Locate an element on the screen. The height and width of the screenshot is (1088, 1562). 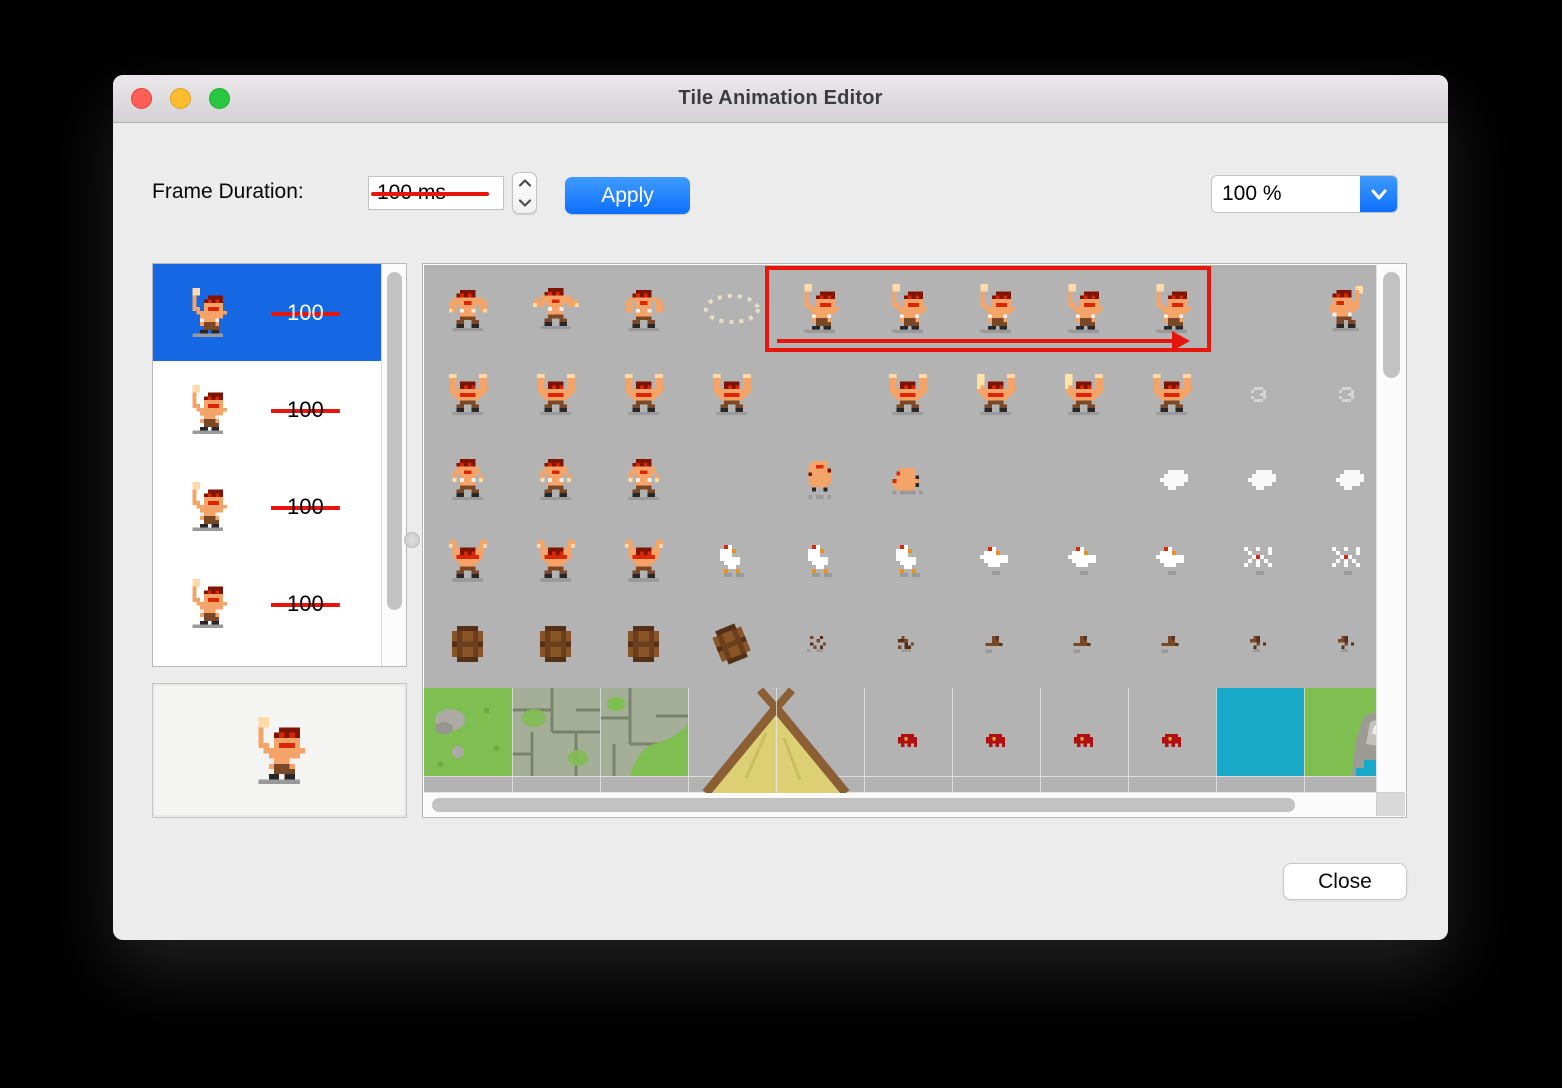
frame-duration-stepper is located at coordinates (524, 193).